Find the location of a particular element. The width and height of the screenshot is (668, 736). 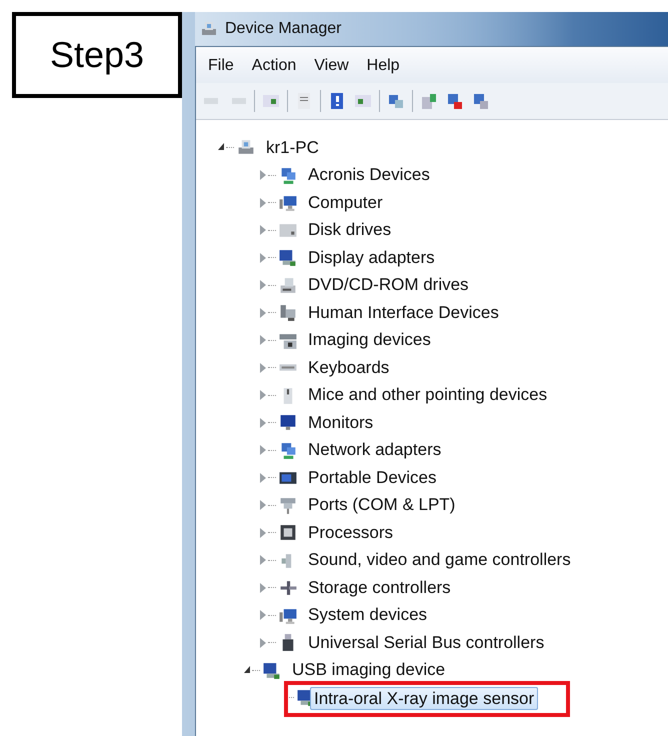

menu-item: Help is located at coordinates (383, 66).